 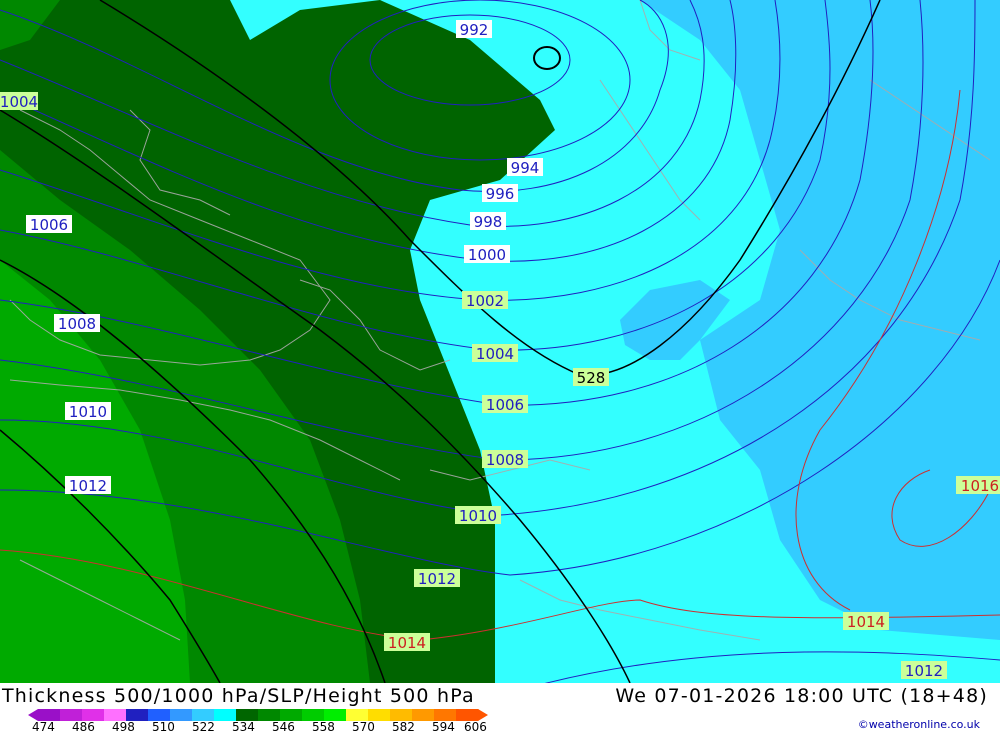 I want to click on legend-tick-label: 474, so click(x=43, y=726).